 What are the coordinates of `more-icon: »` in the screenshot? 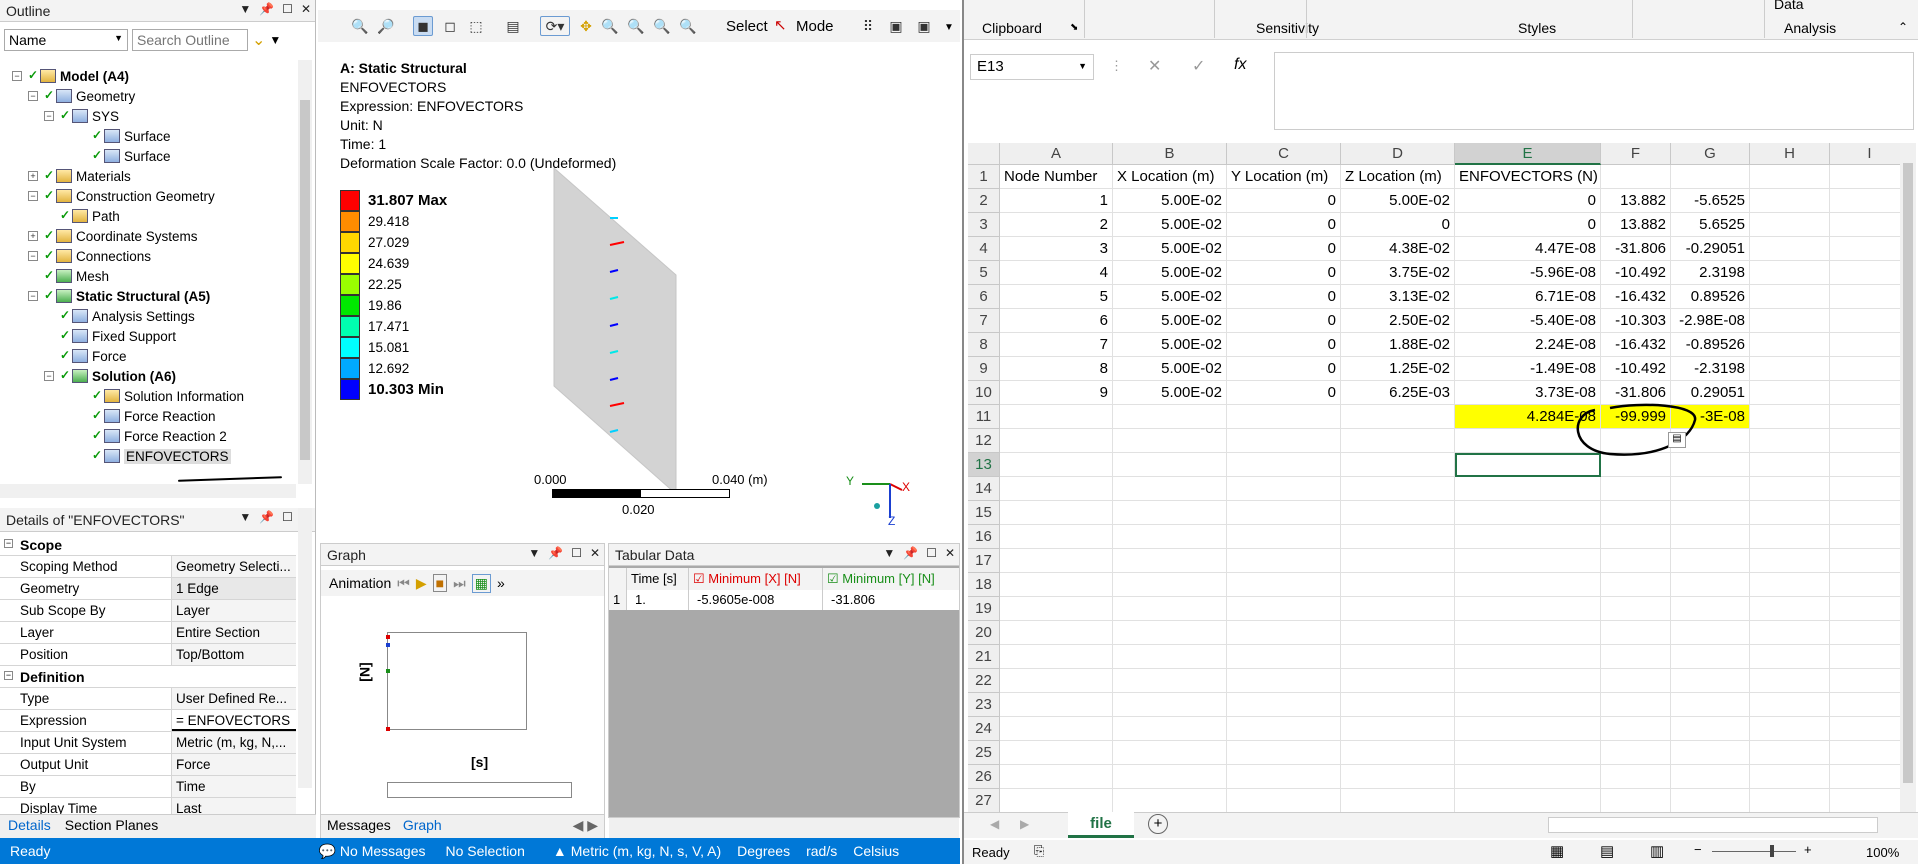 It's located at (501, 583).